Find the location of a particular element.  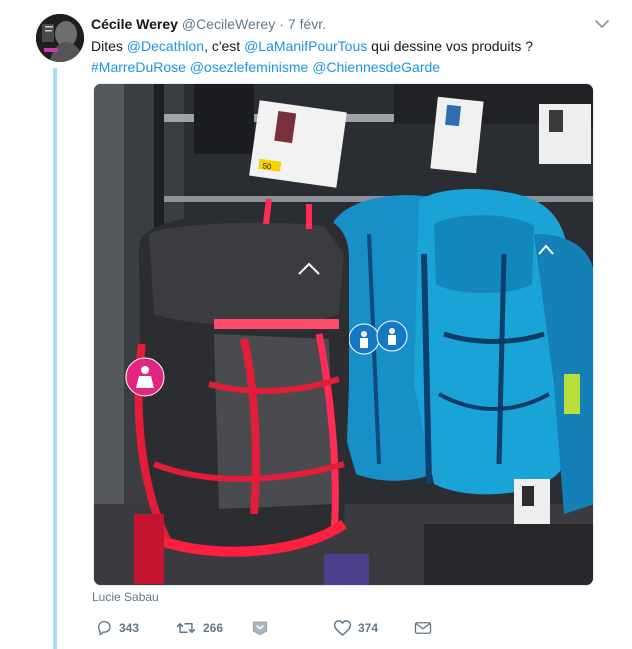

moments-button is located at coordinates (260, 628).